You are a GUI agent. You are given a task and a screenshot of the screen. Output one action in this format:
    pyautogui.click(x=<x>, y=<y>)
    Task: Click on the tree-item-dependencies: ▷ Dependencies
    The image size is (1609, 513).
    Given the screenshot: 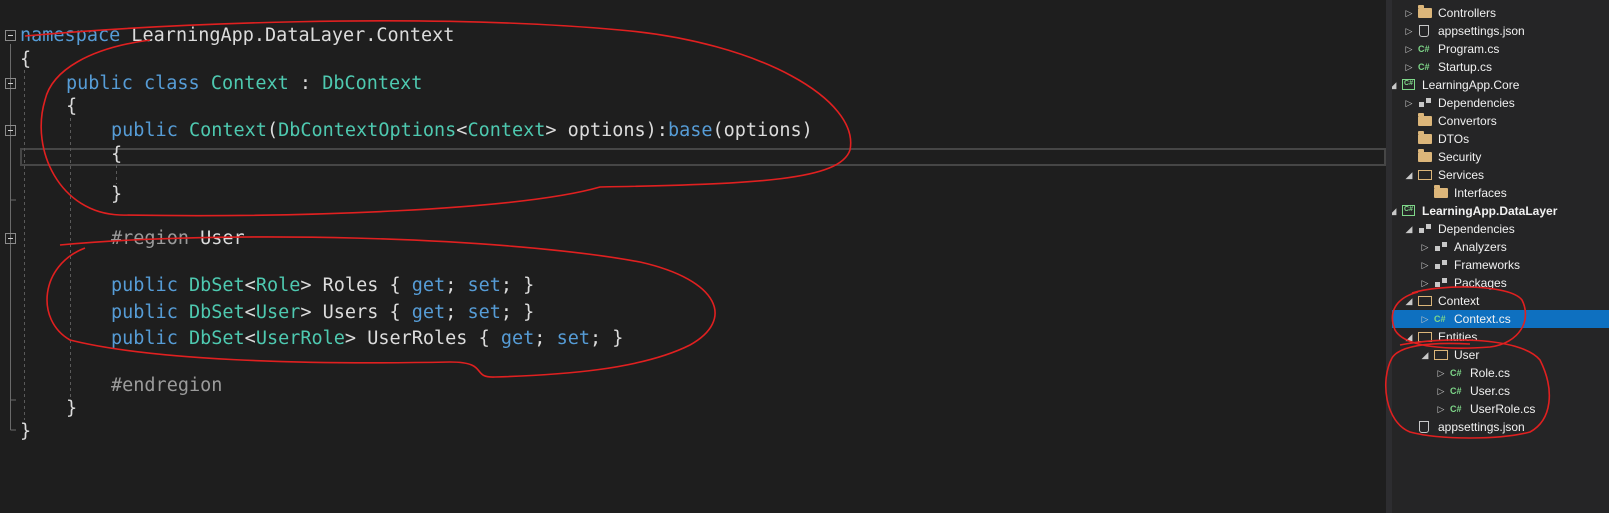 What is the action you would take?
    pyautogui.click(x=1500, y=103)
    